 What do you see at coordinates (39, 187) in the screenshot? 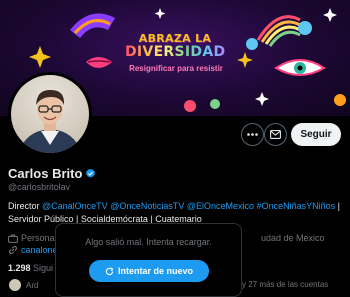
I see `profile-handle: @carlosbritolav` at bounding box center [39, 187].